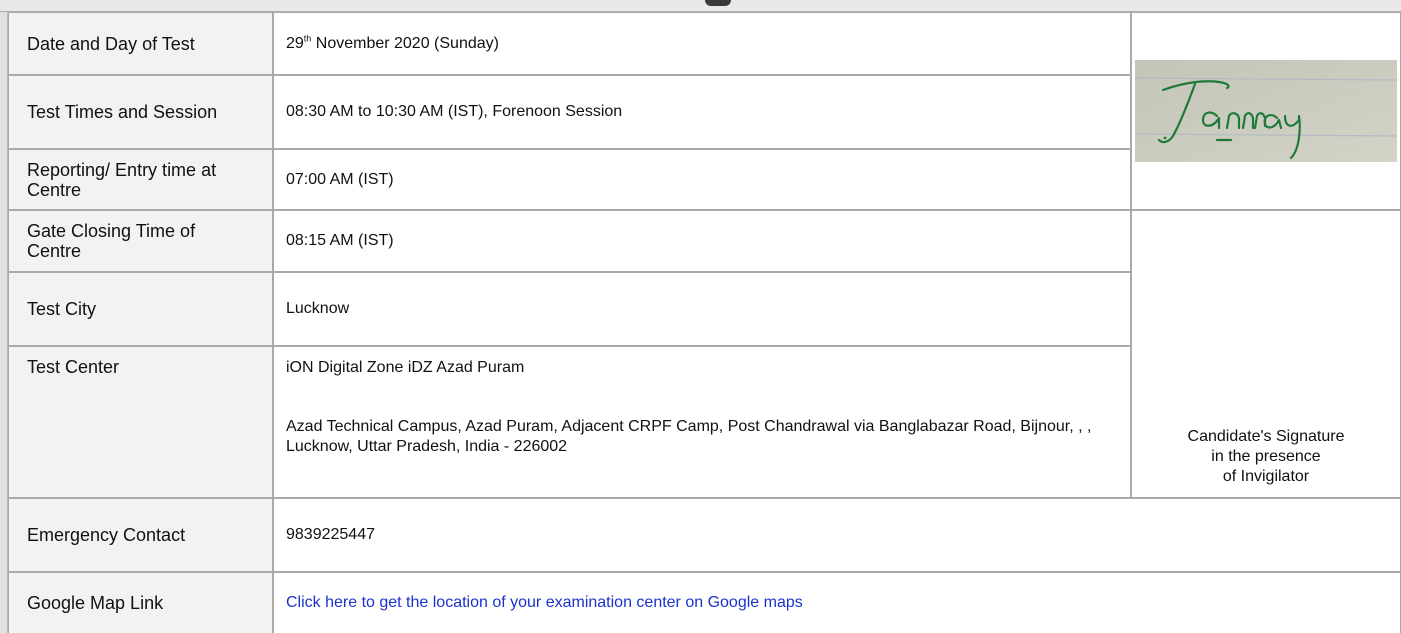  What do you see at coordinates (1266, 476) in the screenshot?
I see `signature-caption-line3: of Invigilator` at bounding box center [1266, 476].